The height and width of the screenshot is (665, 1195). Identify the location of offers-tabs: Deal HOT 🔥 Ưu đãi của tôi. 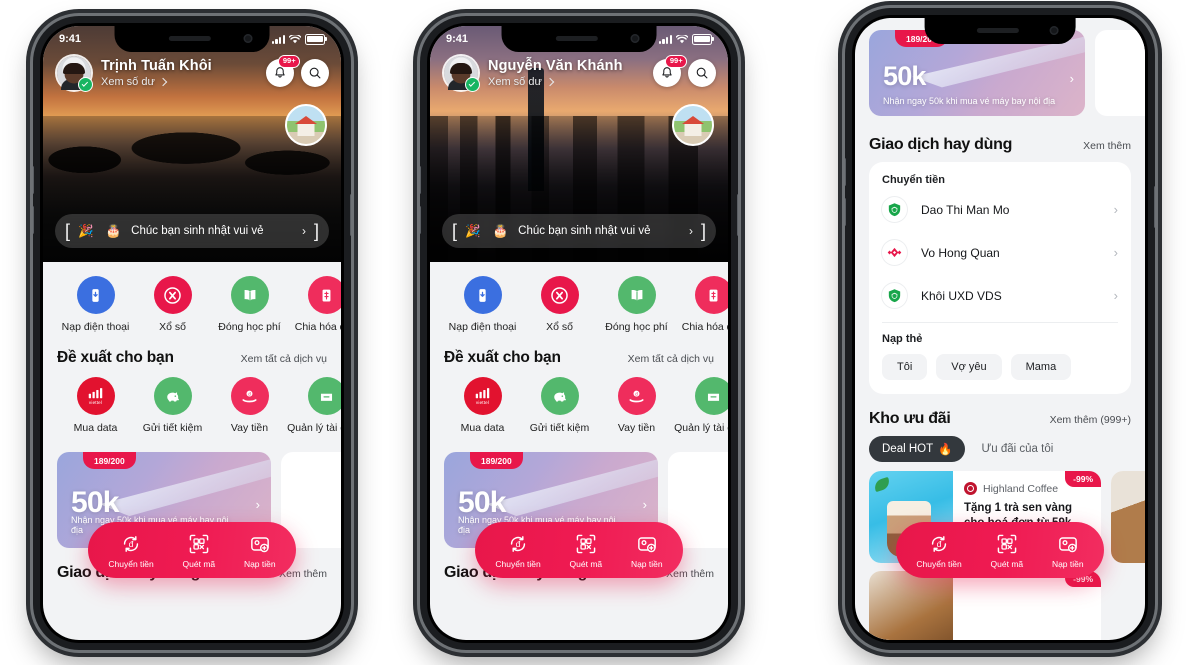
(1000, 445).